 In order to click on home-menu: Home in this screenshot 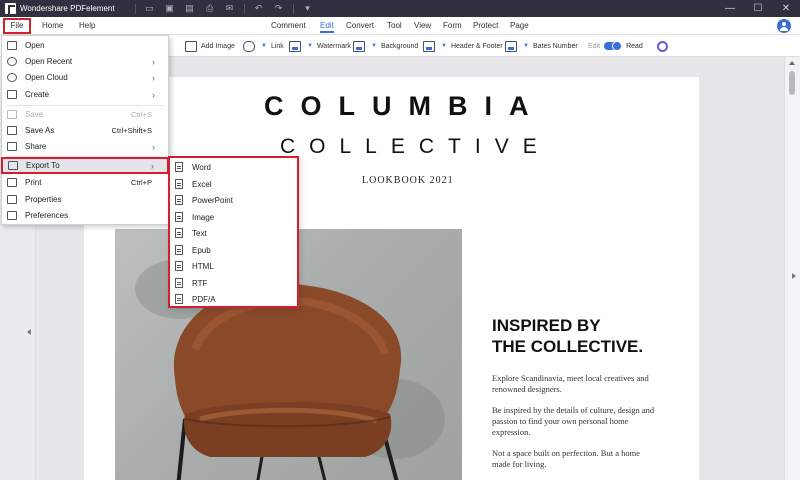, I will do `click(52, 26)`.